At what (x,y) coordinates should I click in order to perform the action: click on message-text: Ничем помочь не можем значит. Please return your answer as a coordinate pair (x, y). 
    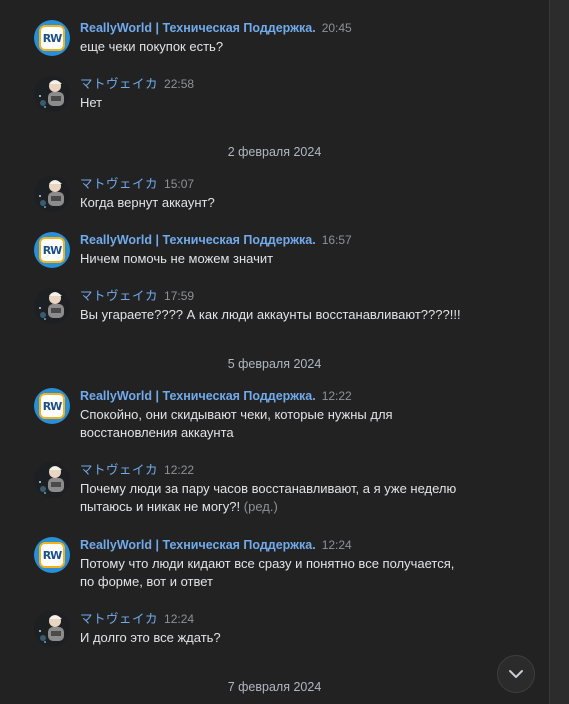
    Looking at the image, I should click on (177, 258).